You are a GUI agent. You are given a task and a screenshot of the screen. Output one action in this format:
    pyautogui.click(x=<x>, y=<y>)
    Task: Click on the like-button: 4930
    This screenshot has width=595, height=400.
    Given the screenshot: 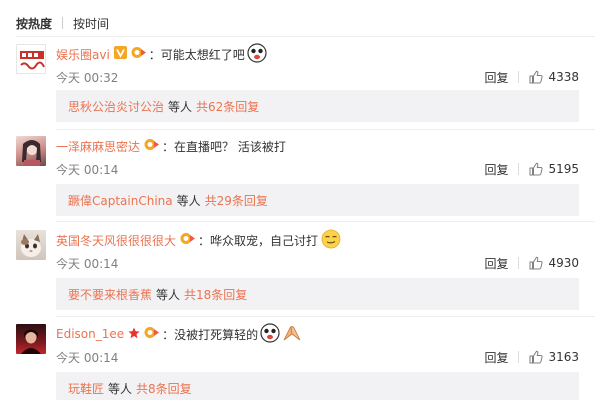 What is the action you would take?
    pyautogui.click(x=554, y=263)
    